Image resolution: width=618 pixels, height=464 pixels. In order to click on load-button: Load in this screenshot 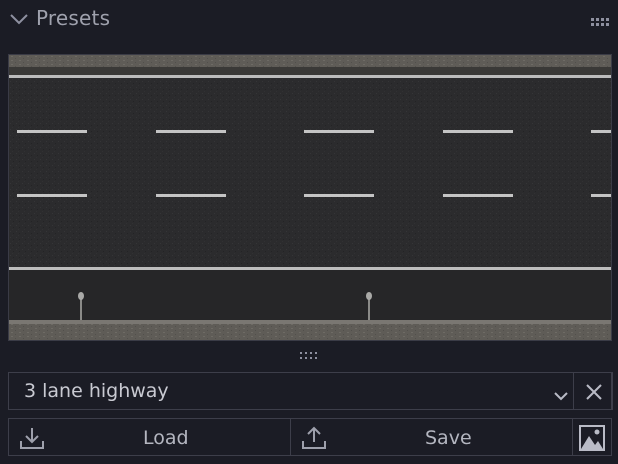, I will do `click(149, 437)`.